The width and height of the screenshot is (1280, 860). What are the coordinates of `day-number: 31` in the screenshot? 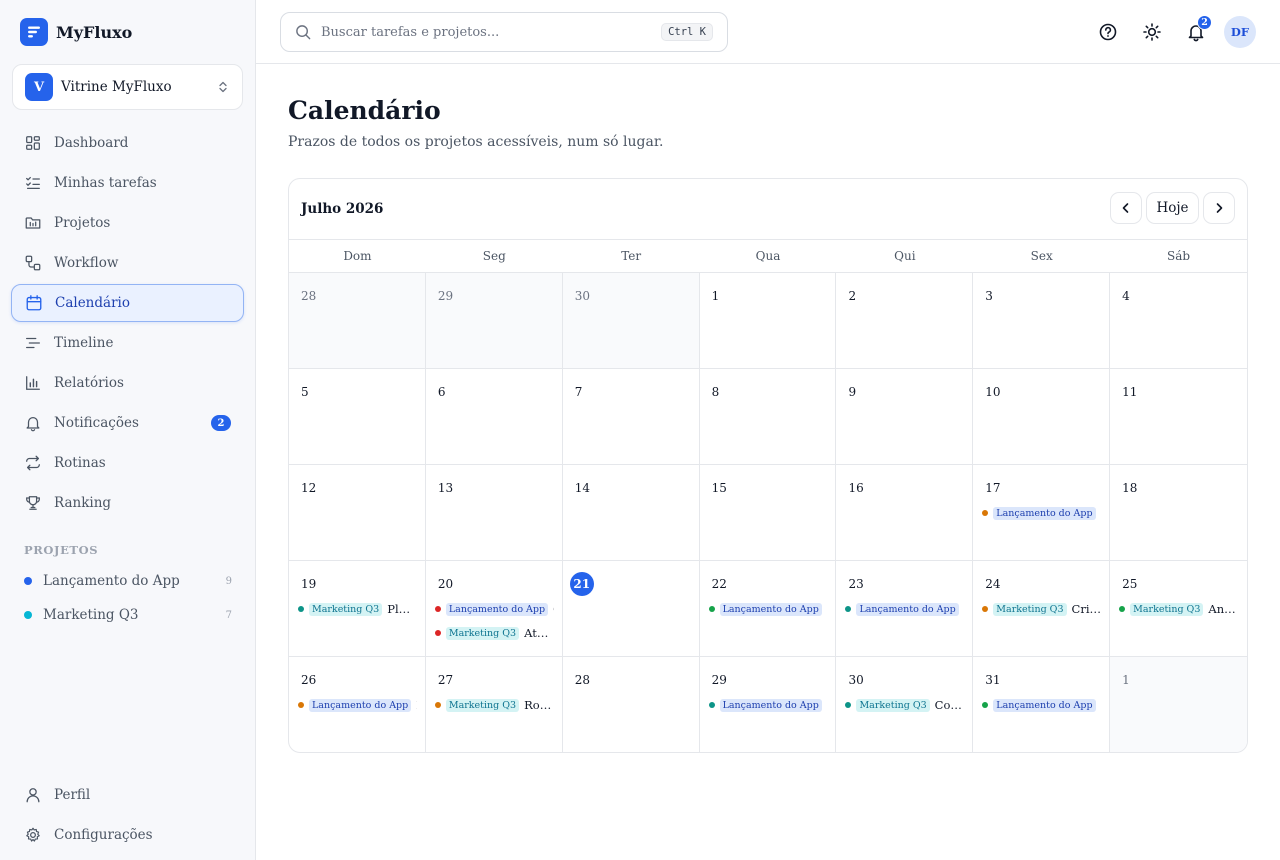 It's located at (993, 680).